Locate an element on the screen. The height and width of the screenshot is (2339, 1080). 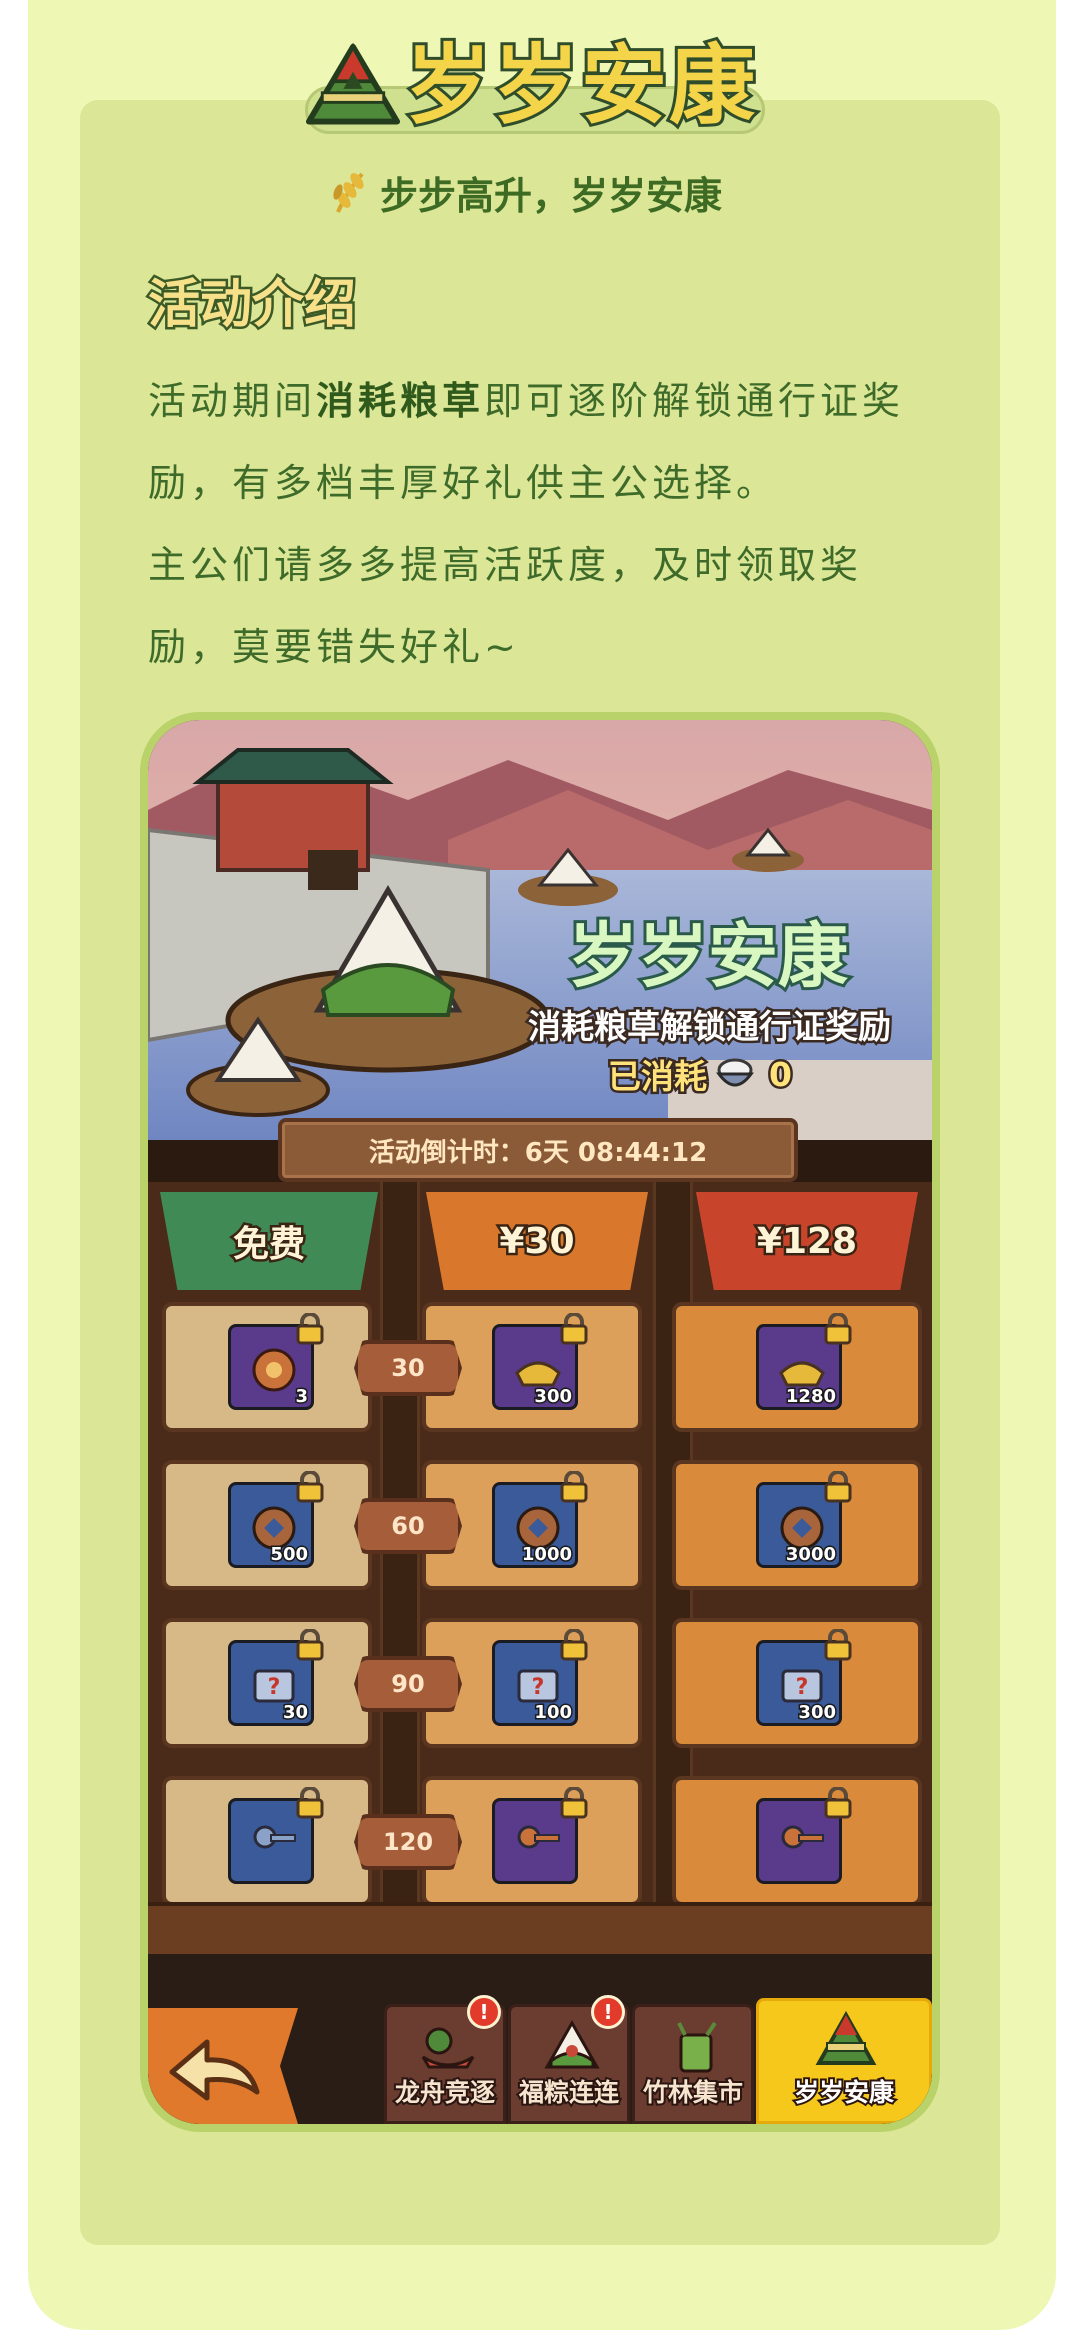
item-quantity: 1000 is located at coordinates (546, 1555).